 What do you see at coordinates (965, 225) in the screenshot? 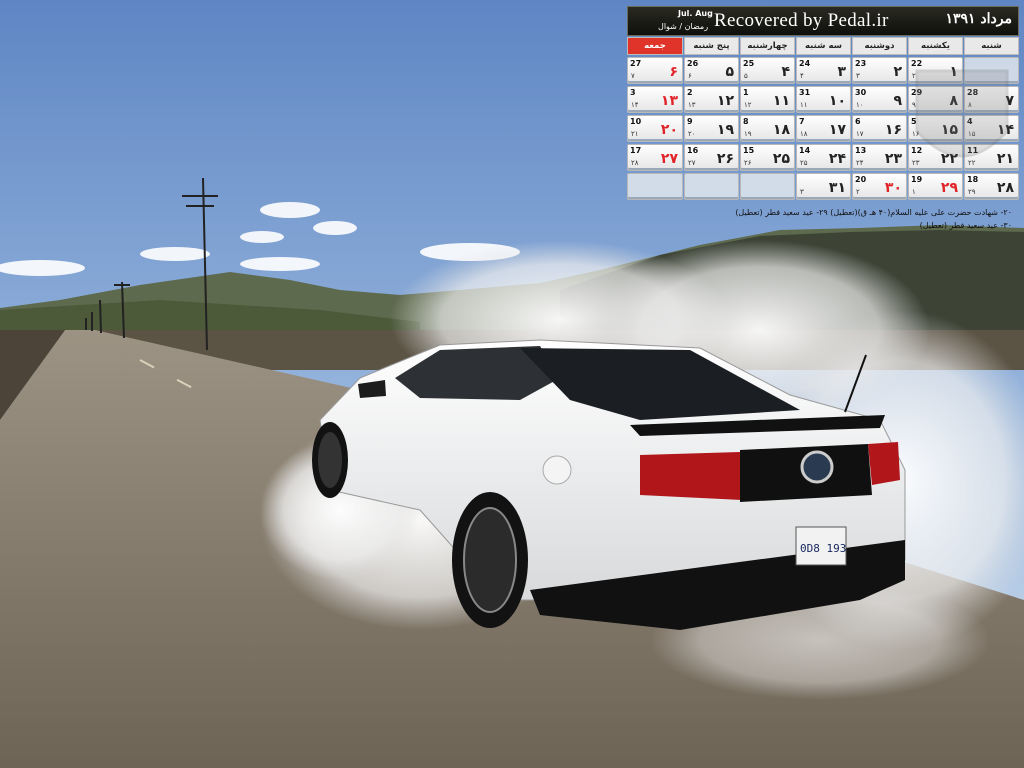
I see `holiday-note-line: ۳۰- عید سعید فطر (تعطیل)` at bounding box center [965, 225].